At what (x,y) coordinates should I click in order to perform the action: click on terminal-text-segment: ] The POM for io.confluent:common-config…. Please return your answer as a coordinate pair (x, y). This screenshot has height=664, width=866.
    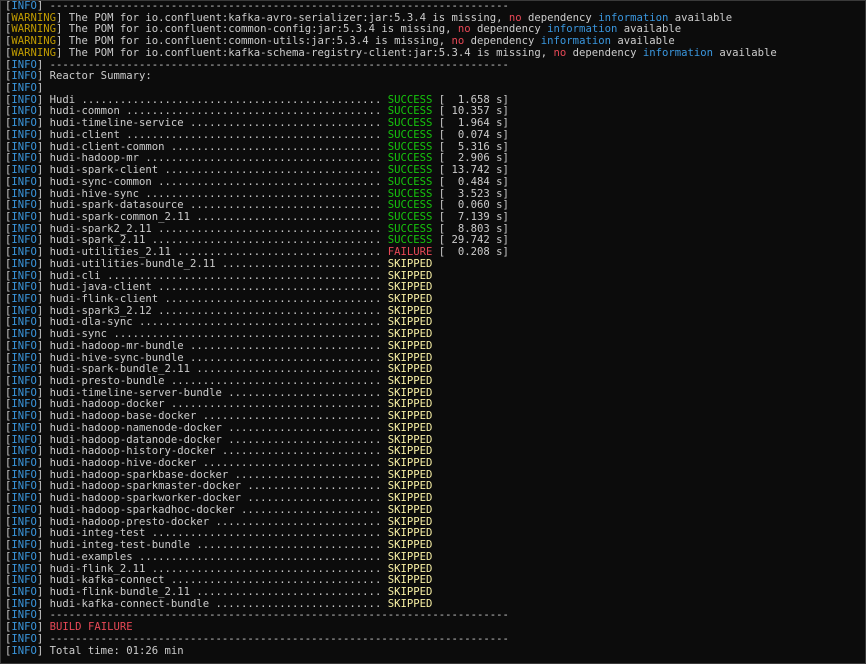
    Looking at the image, I should click on (257, 29).